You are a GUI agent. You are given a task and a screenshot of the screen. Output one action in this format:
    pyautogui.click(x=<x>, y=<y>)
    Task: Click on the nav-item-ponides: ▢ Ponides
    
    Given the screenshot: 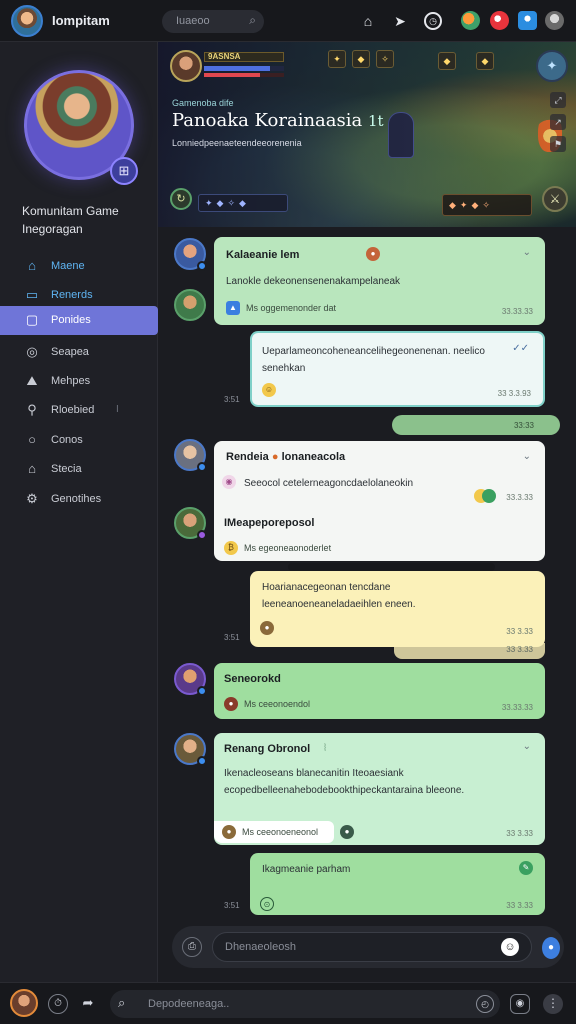 What is the action you would take?
    pyautogui.click(x=79, y=320)
    